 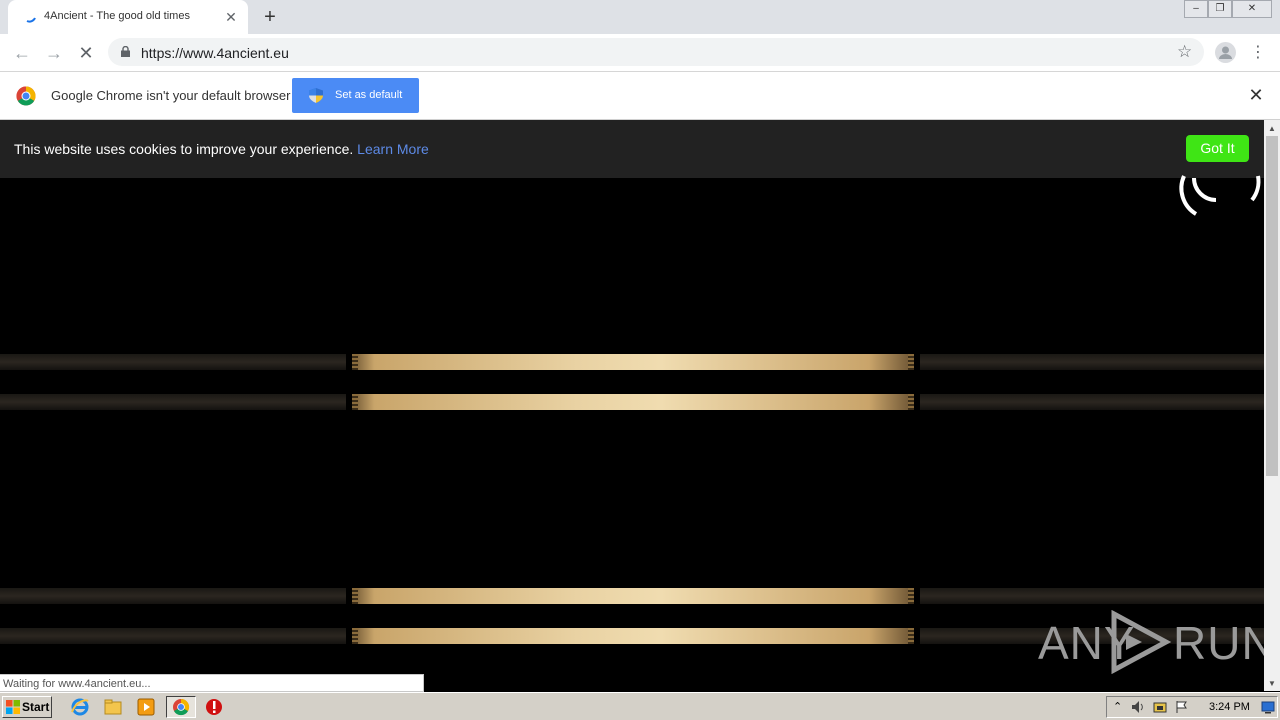 I want to click on browser-toolbar: ← → ✕ https://www.4ancient.eu ☆ ⋮, so click(x=640, y=53).